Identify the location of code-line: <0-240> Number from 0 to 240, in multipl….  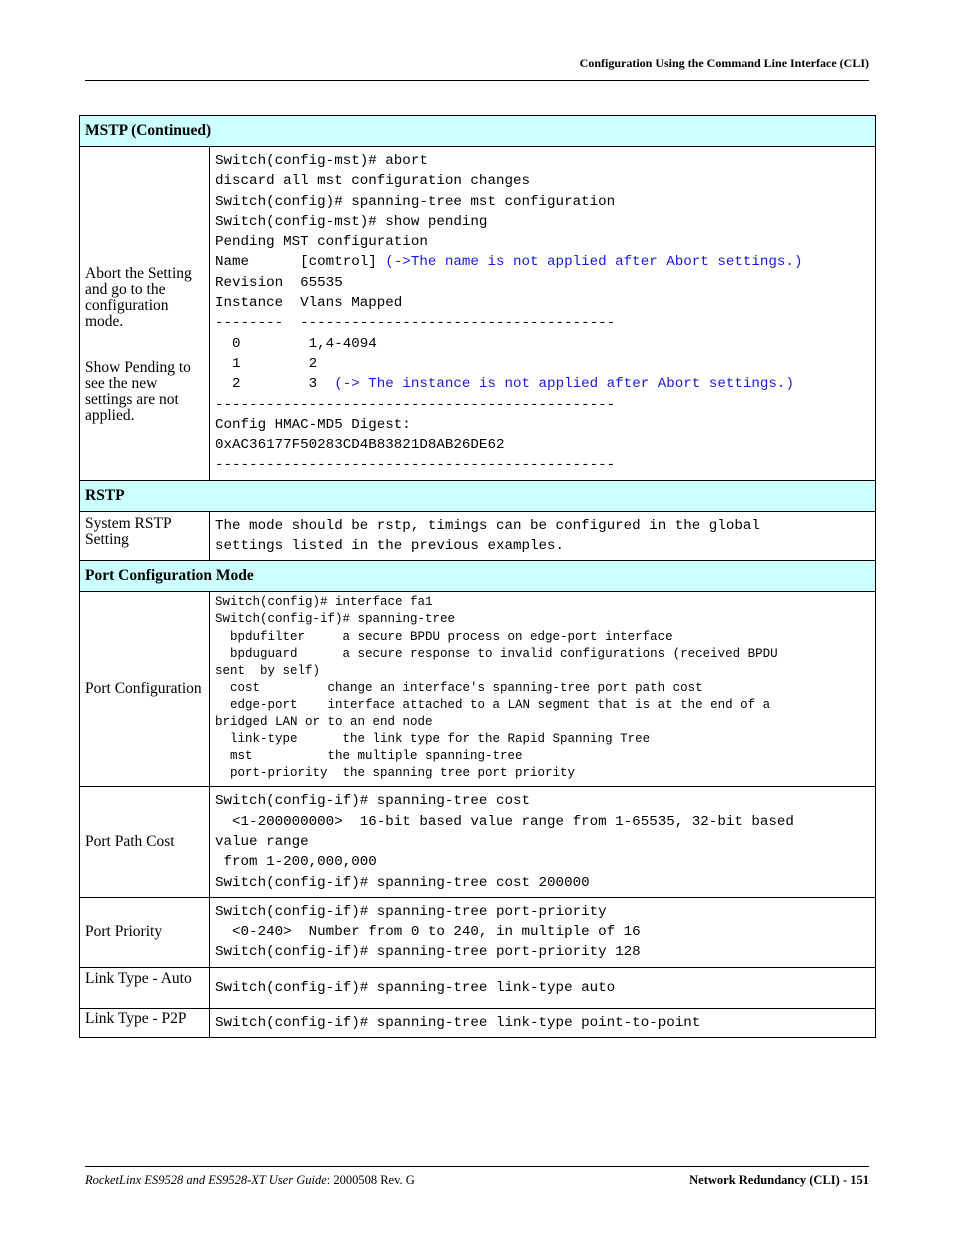
(428, 932).